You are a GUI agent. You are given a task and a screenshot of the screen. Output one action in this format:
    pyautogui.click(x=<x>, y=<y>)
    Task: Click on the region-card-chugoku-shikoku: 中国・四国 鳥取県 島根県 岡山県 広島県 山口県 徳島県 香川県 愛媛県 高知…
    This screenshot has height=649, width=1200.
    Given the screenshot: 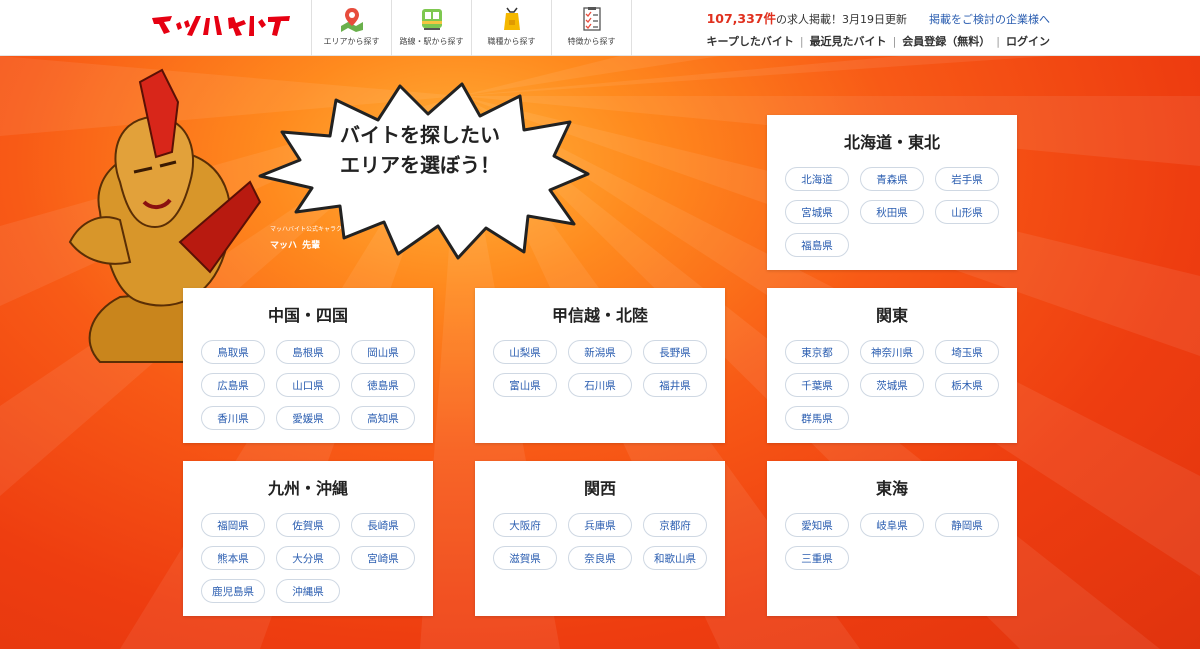 What is the action you would take?
    pyautogui.click(x=308, y=365)
    